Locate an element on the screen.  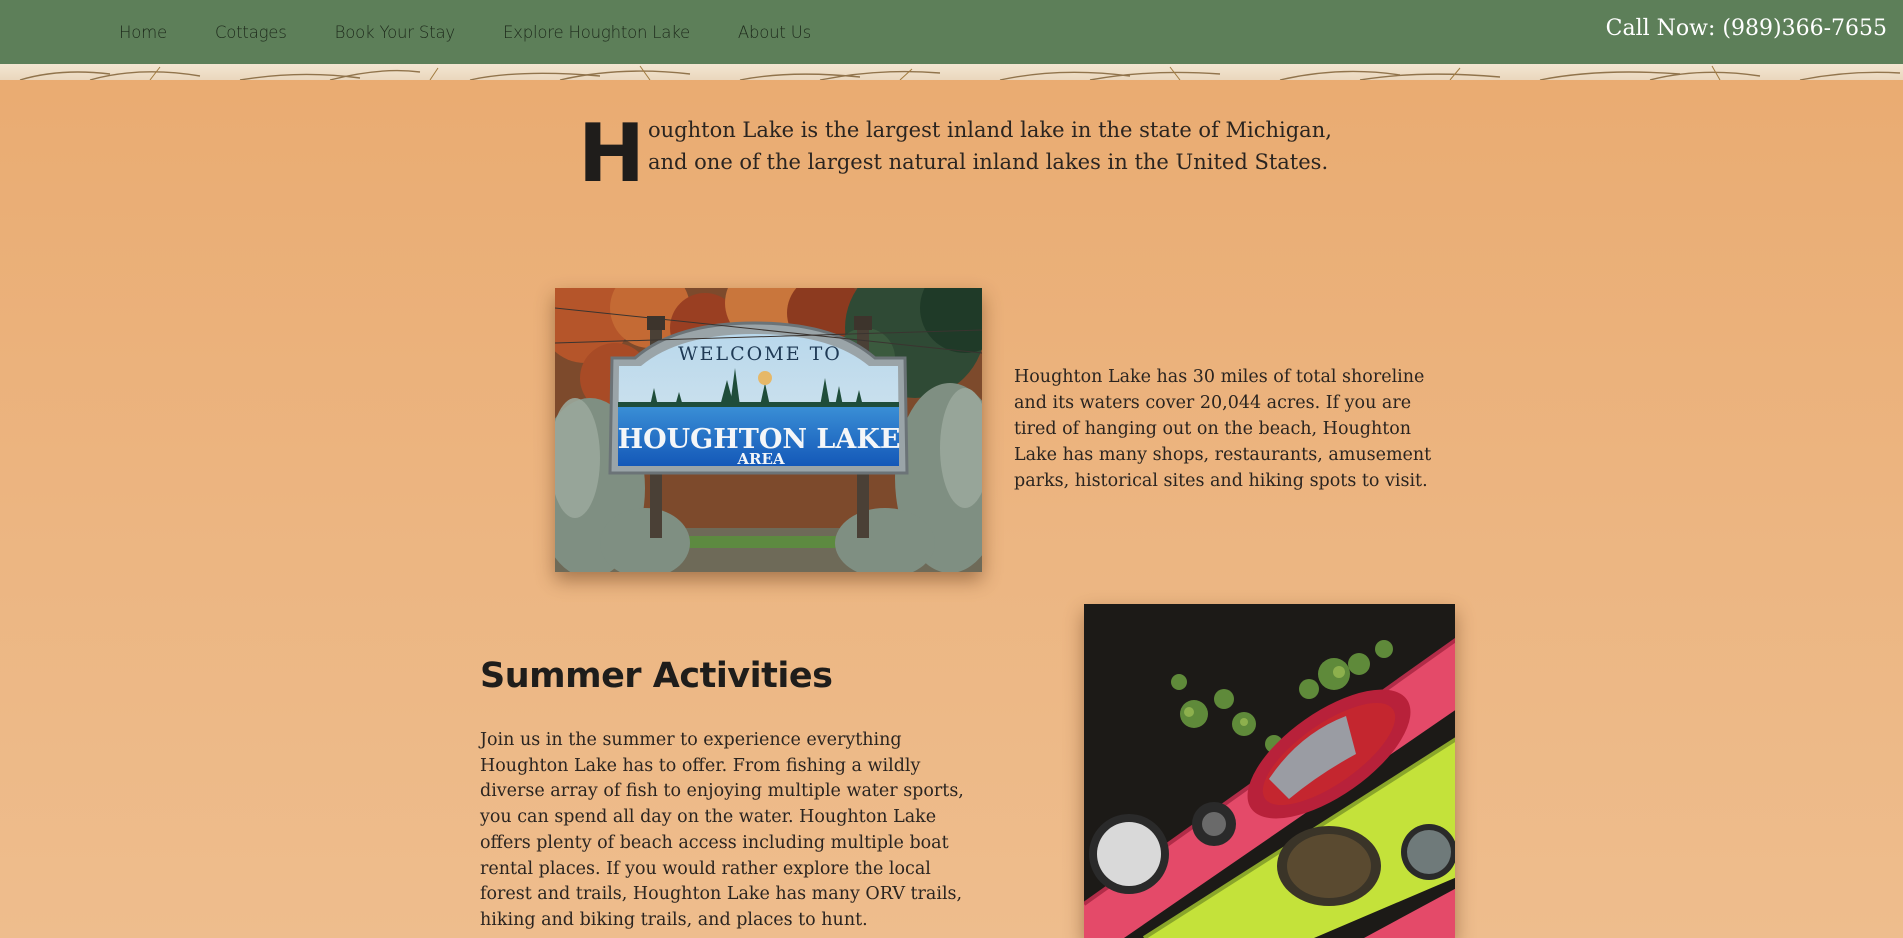
nav-cottages-link: Cottages is located at coordinates (251, 32).